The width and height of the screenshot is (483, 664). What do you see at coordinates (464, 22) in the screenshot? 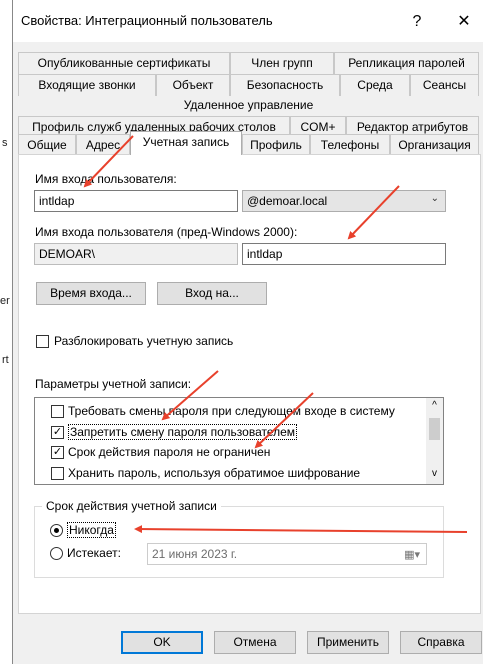
I see `close-icon: ✕` at bounding box center [464, 22].